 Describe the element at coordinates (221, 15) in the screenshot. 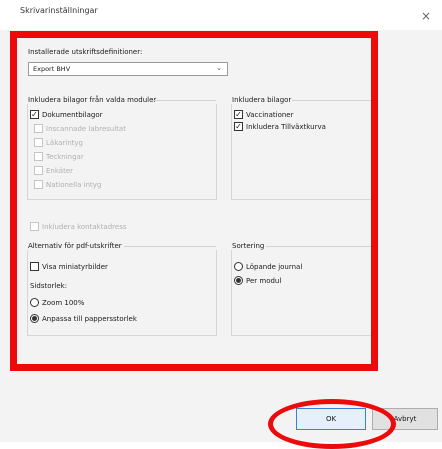

I see `title-bar: Skrivarinställningar ×` at that location.